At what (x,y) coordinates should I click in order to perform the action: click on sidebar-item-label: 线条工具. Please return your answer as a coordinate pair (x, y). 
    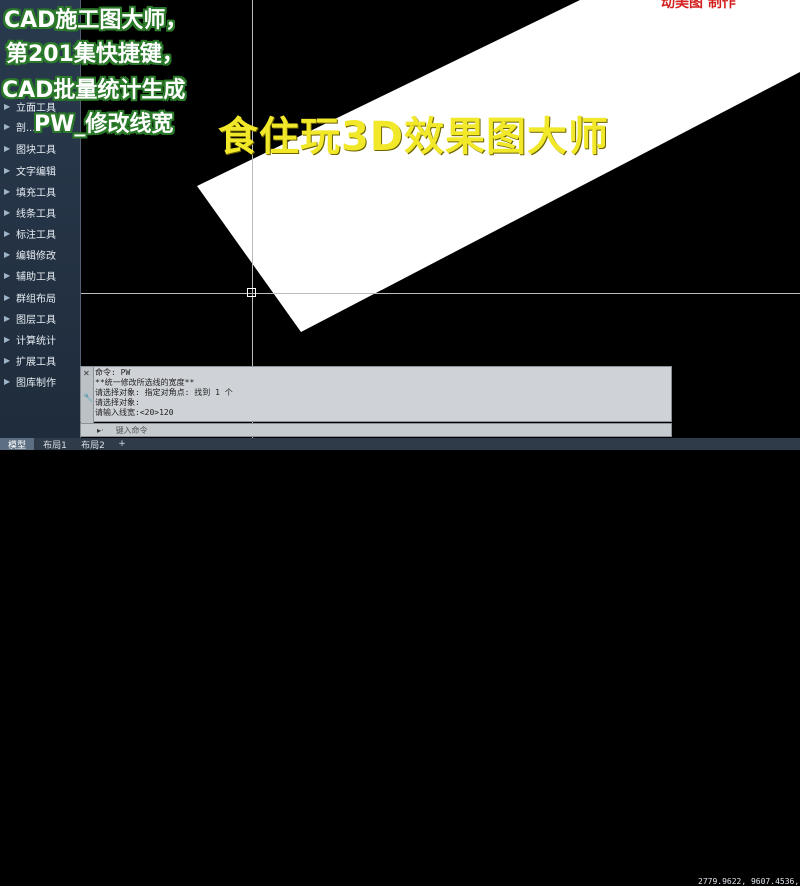
    Looking at the image, I should click on (36, 214).